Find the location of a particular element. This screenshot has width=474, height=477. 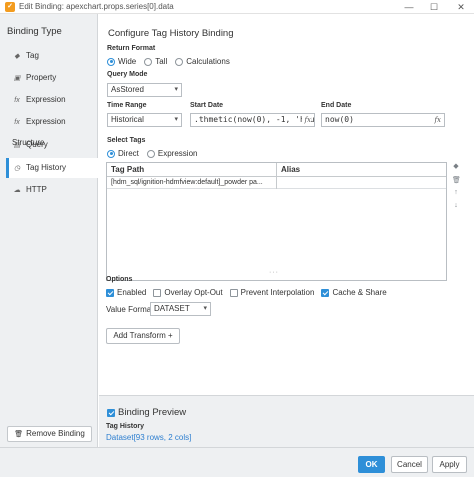

page-title: Configure Tag History Binding is located at coordinates (171, 33).